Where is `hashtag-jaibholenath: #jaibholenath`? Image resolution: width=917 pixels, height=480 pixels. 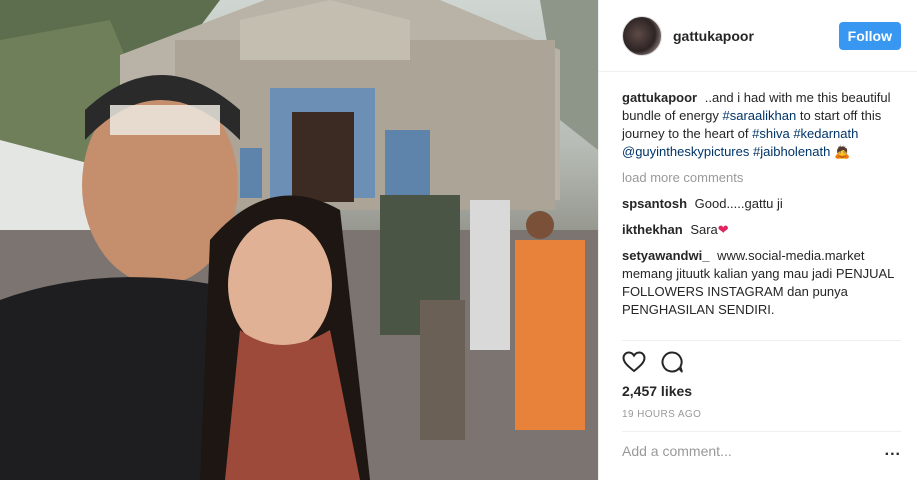 hashtag-jaibholenath: #jaibholenath is located at coordinates (791, 151).